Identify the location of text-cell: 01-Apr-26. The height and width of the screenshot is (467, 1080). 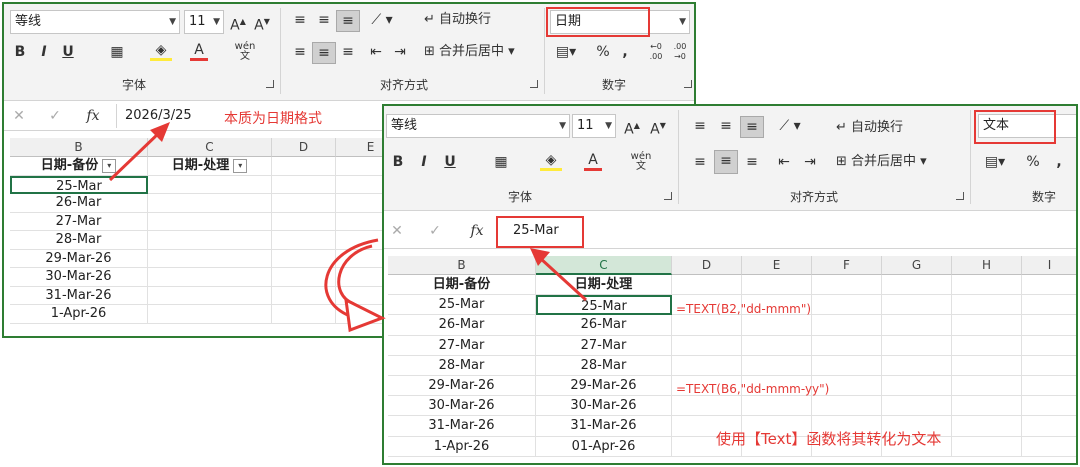
(604, 446).